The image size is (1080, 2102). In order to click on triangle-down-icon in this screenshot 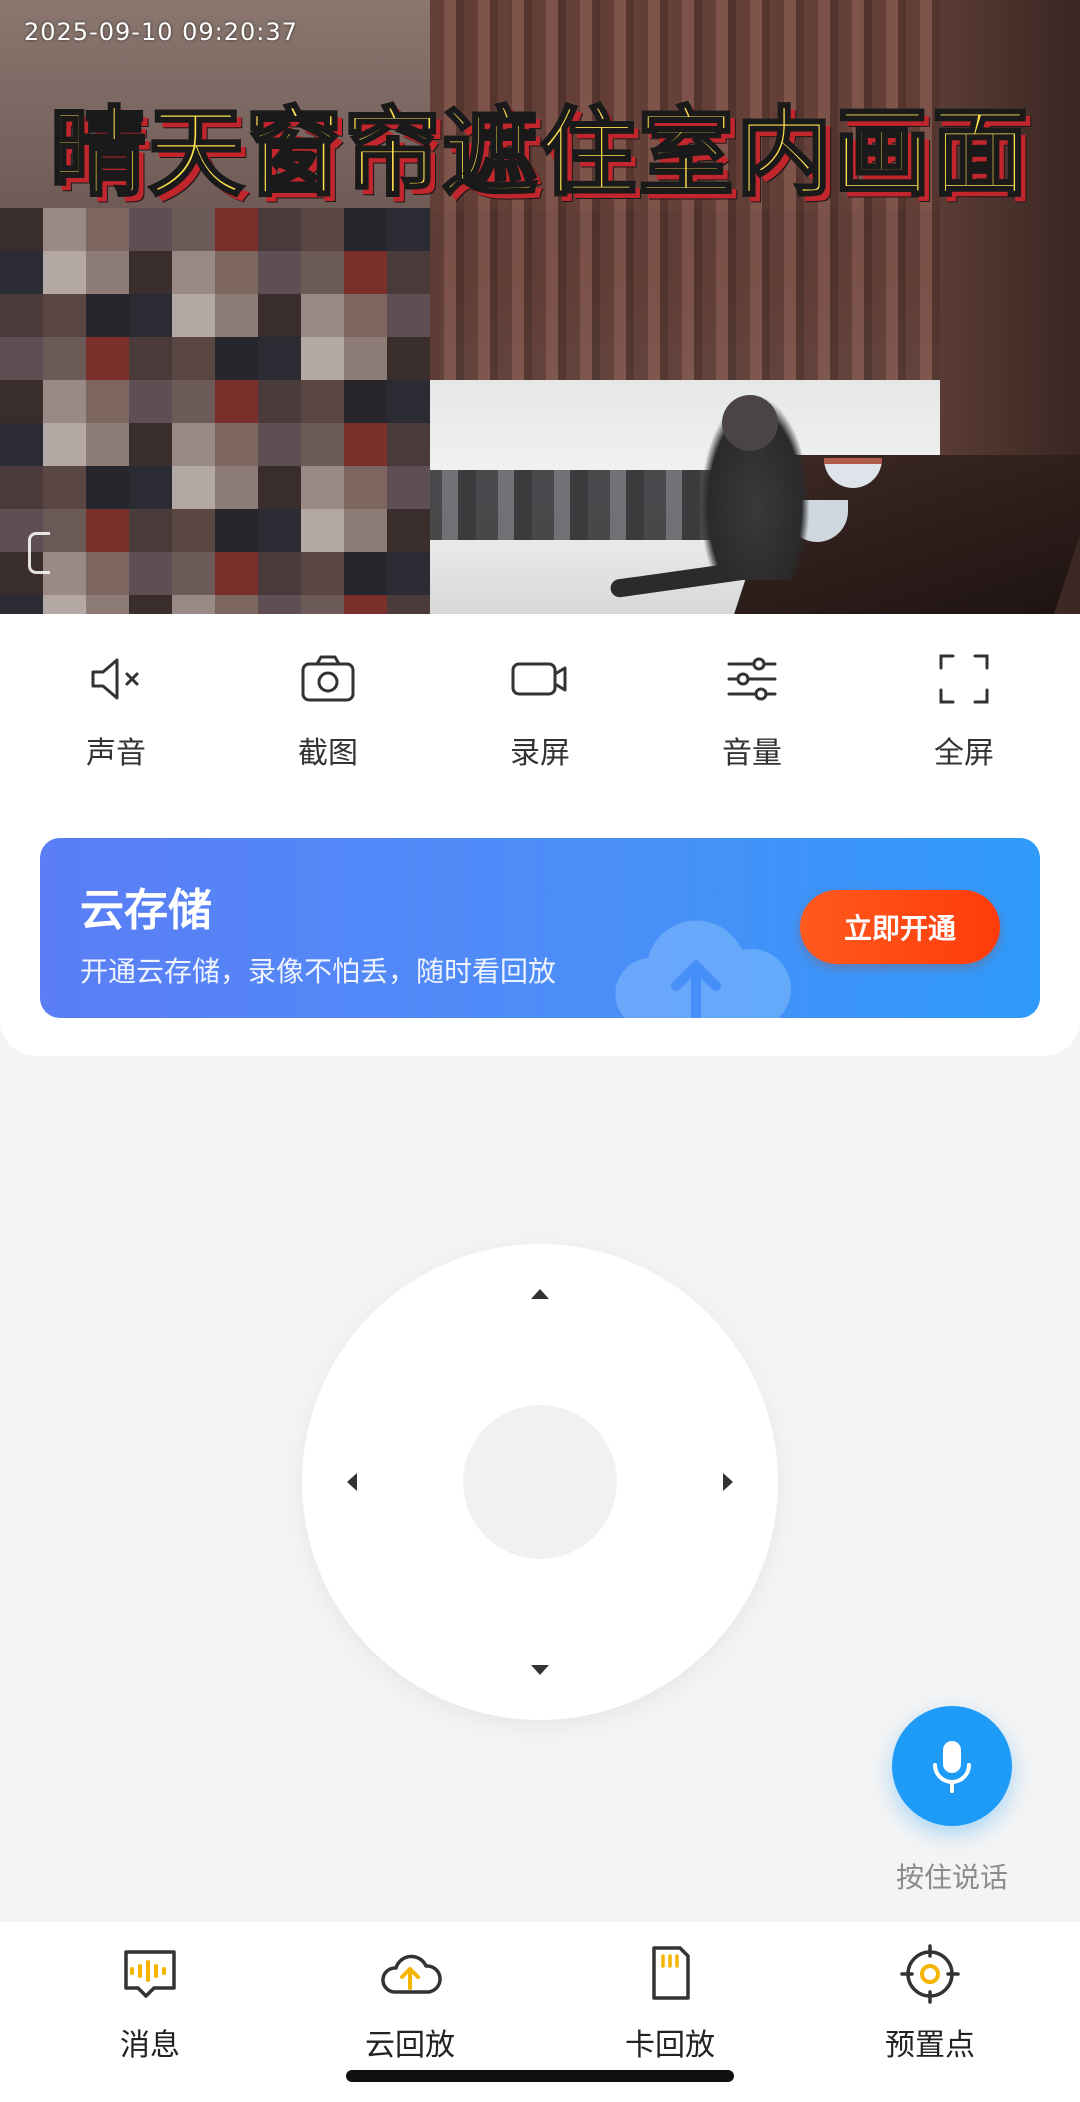, I will do `click(540, 1670)`.